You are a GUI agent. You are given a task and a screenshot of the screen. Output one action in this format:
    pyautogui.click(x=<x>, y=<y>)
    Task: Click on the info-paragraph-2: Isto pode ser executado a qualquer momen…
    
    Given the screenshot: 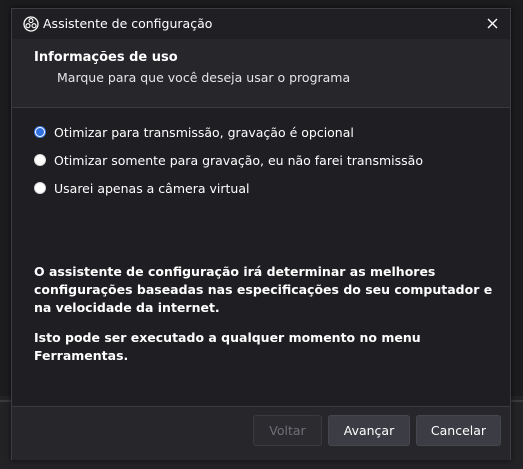 What is the action you would take?
    pyautogui.click(x=227, y=346)
    